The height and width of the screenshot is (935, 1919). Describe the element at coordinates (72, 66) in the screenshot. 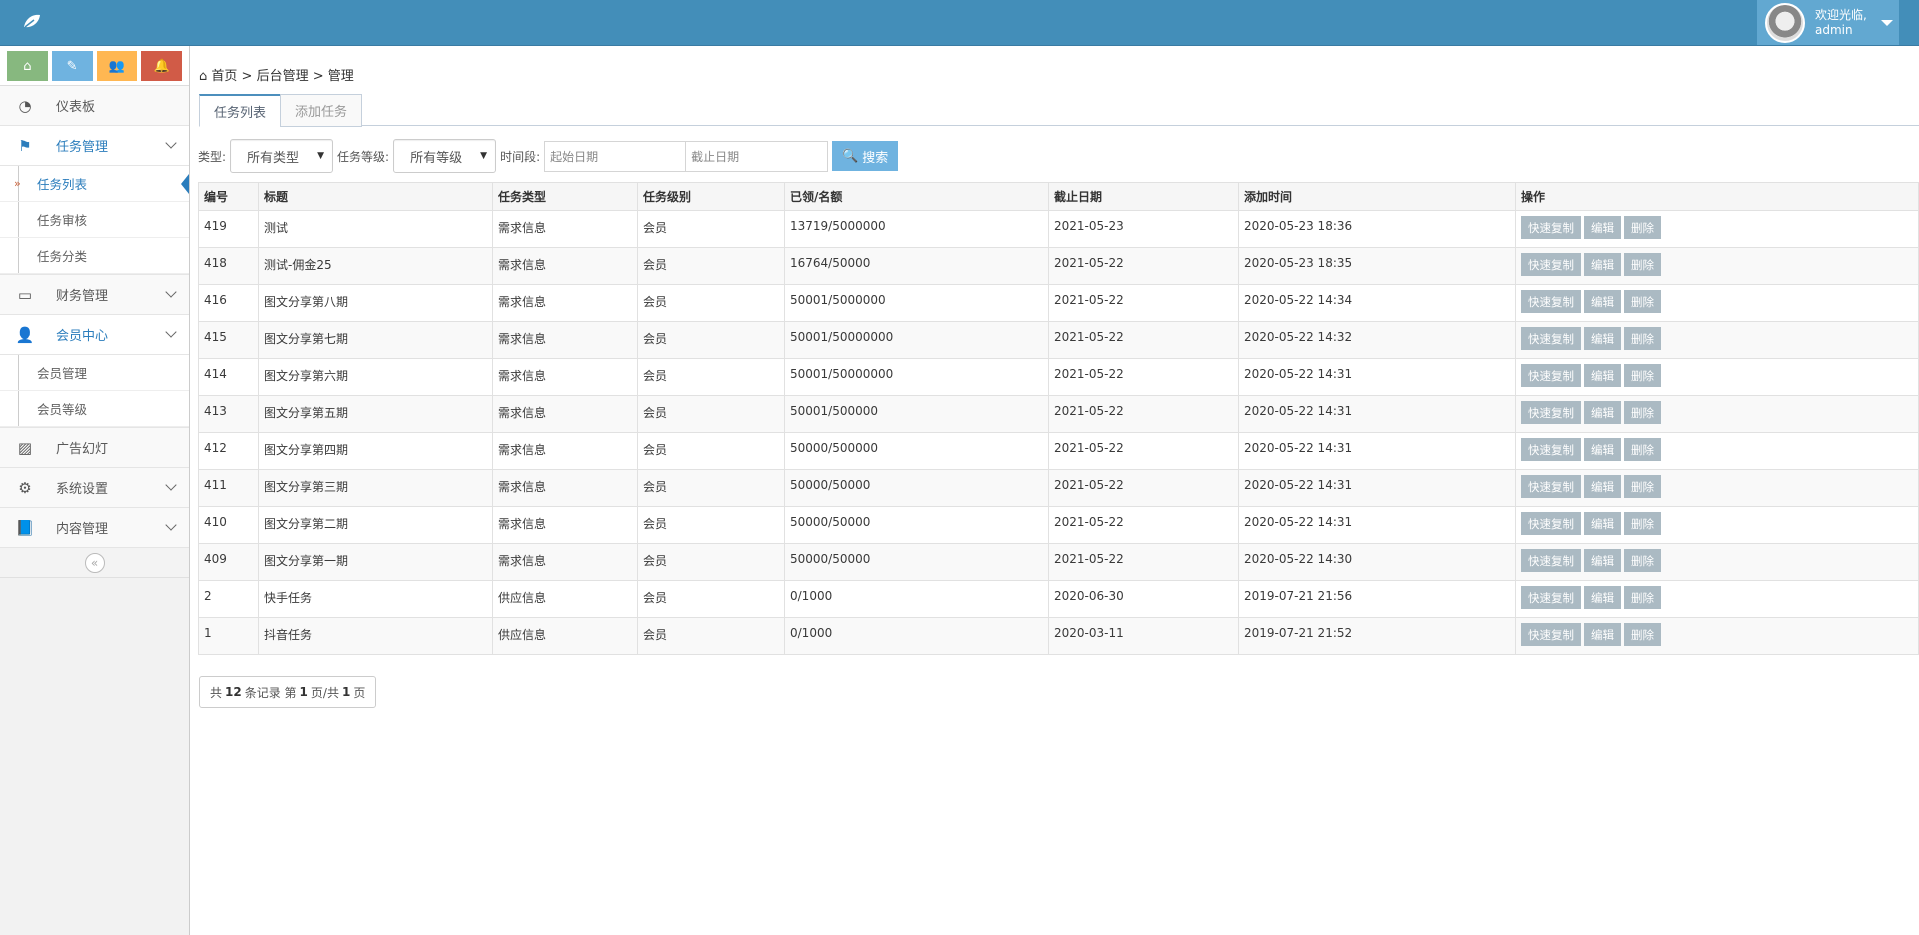

I see `pencil-shortcut-button: ✎` at that location.